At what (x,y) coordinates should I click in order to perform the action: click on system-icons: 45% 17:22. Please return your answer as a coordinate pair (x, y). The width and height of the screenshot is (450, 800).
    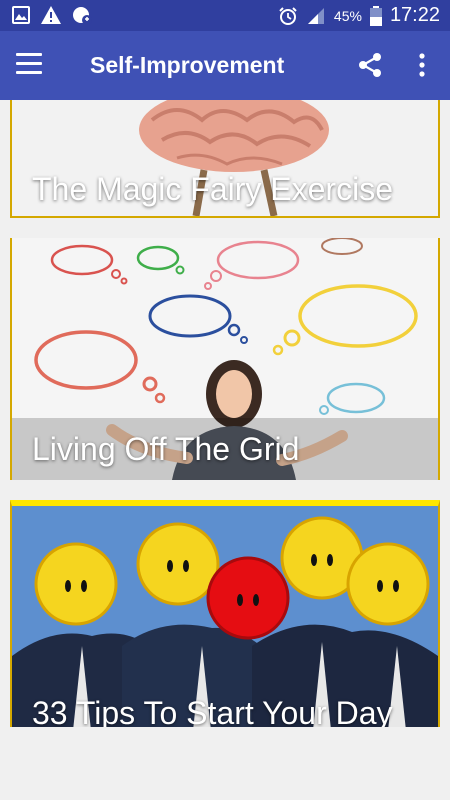
    Looking at the image, I should click on (359, 15).